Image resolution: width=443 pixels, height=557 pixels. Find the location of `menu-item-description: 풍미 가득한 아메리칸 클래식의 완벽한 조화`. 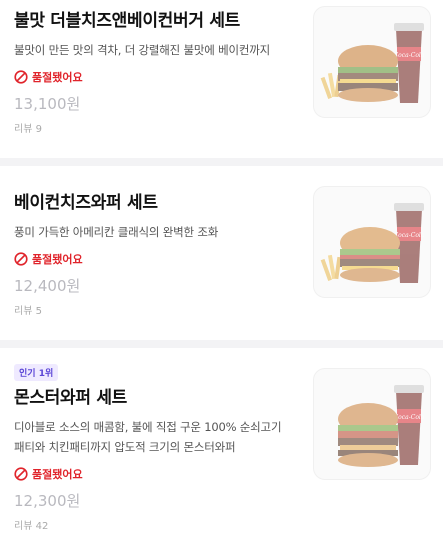

menu-item-description: 풍미 가득한 아메리칸 클래식의 완벽한 조화 is located at coordinates (154, 232).